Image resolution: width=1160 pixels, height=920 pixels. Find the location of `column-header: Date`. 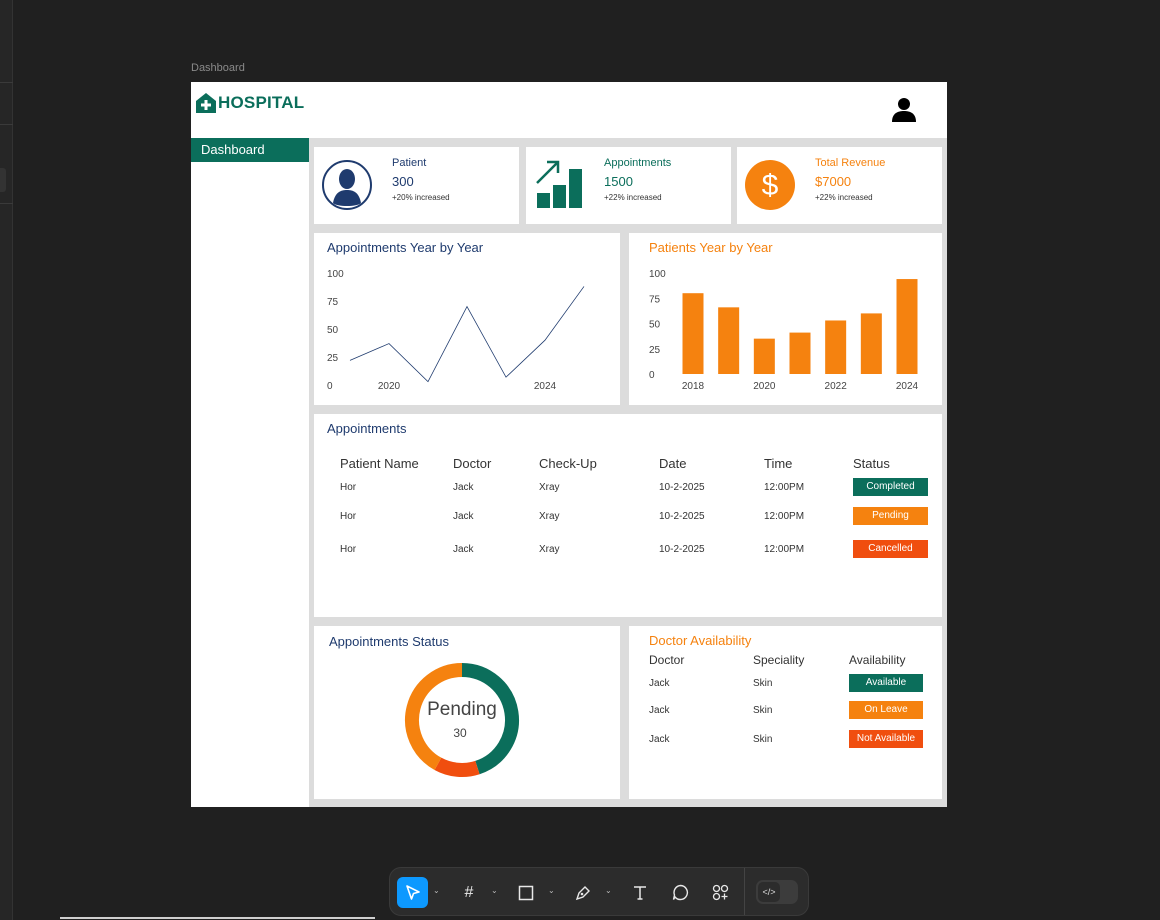

column-header: Date is located at coordinates (709, 463).